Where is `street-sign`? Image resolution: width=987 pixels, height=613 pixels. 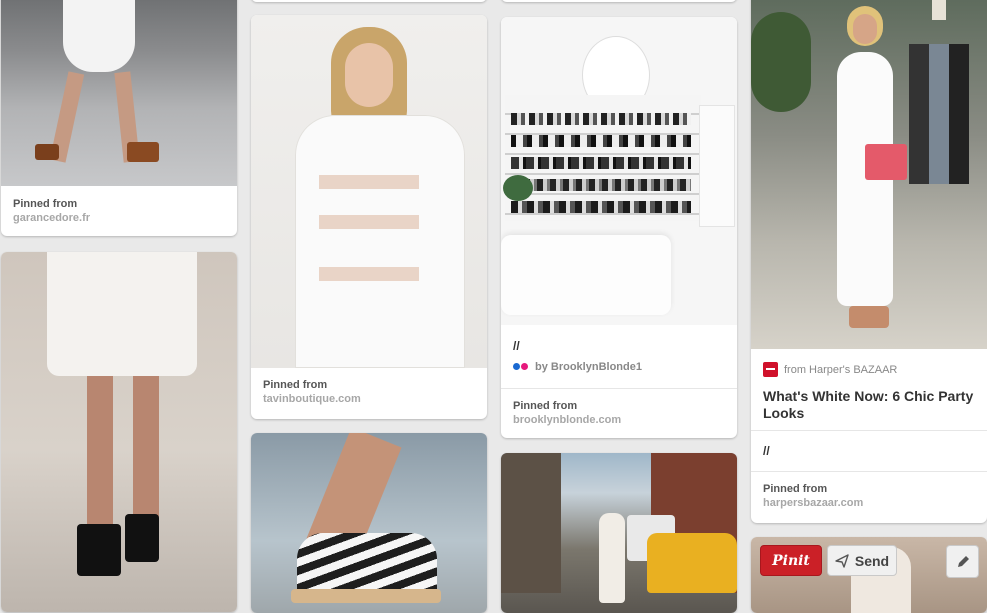 street-sign is located at coordinates (939, 10).